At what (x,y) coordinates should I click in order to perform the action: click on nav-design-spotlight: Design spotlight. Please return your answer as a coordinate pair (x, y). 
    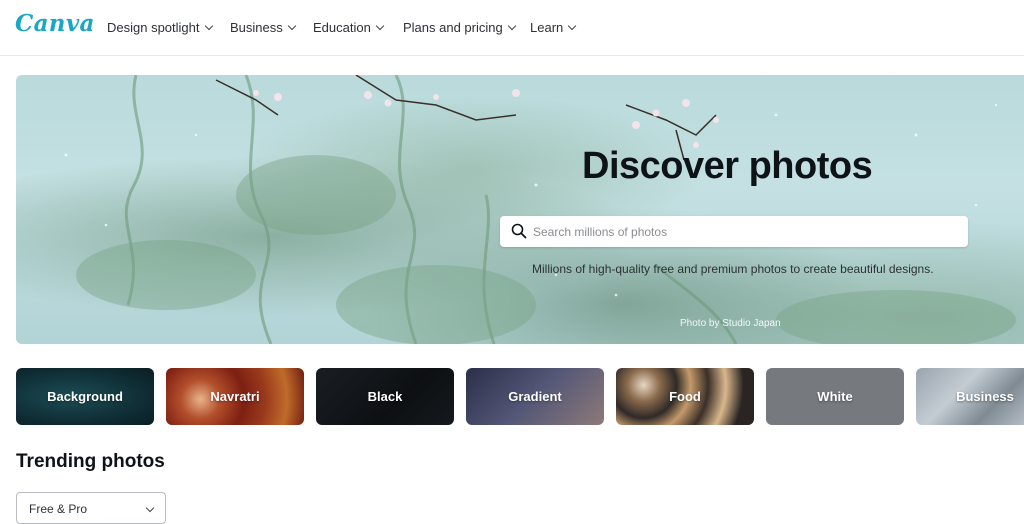
    Looking at the image, I should click on (160, 27).